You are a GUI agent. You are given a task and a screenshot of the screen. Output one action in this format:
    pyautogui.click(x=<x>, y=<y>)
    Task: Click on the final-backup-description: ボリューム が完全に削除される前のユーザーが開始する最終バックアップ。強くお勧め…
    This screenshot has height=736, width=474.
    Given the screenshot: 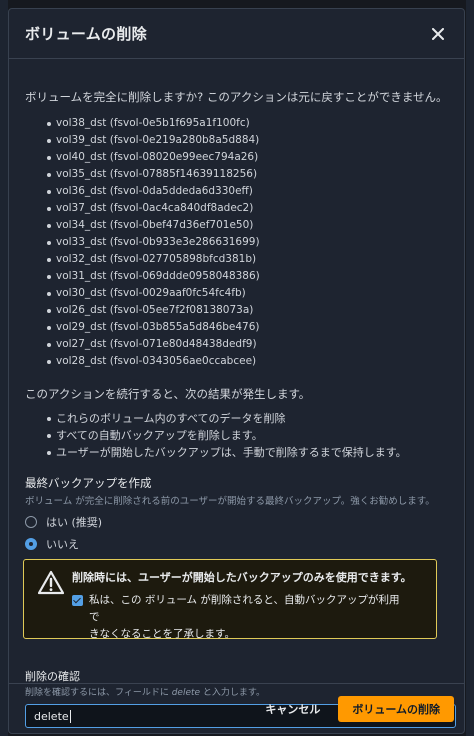 What is the action you would take?
    pyautogui.click(x=230, y=501)
    